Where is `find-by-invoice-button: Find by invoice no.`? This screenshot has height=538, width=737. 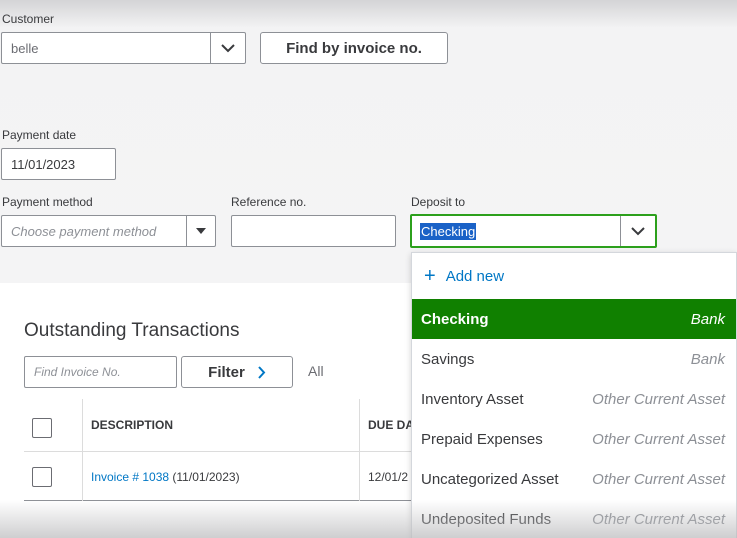 find-by-invoice-button: Find by invoice no. is located at coordinates (354, 48).